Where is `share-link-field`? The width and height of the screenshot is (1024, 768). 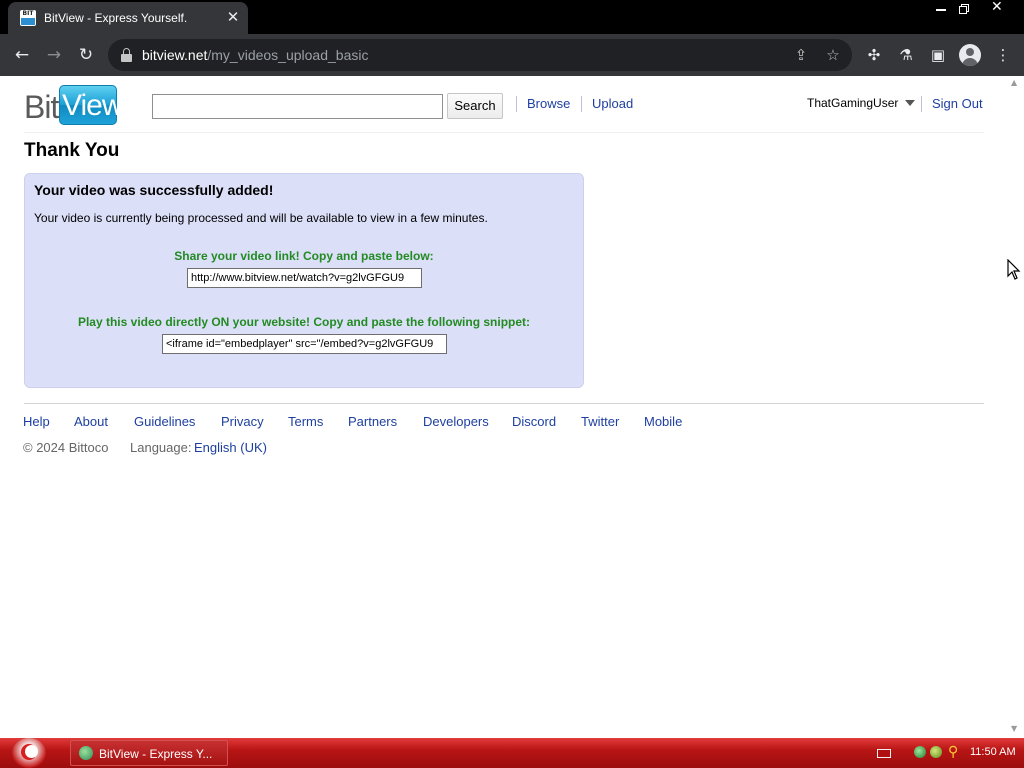
share-link-field is located at coordinates (304, 278).